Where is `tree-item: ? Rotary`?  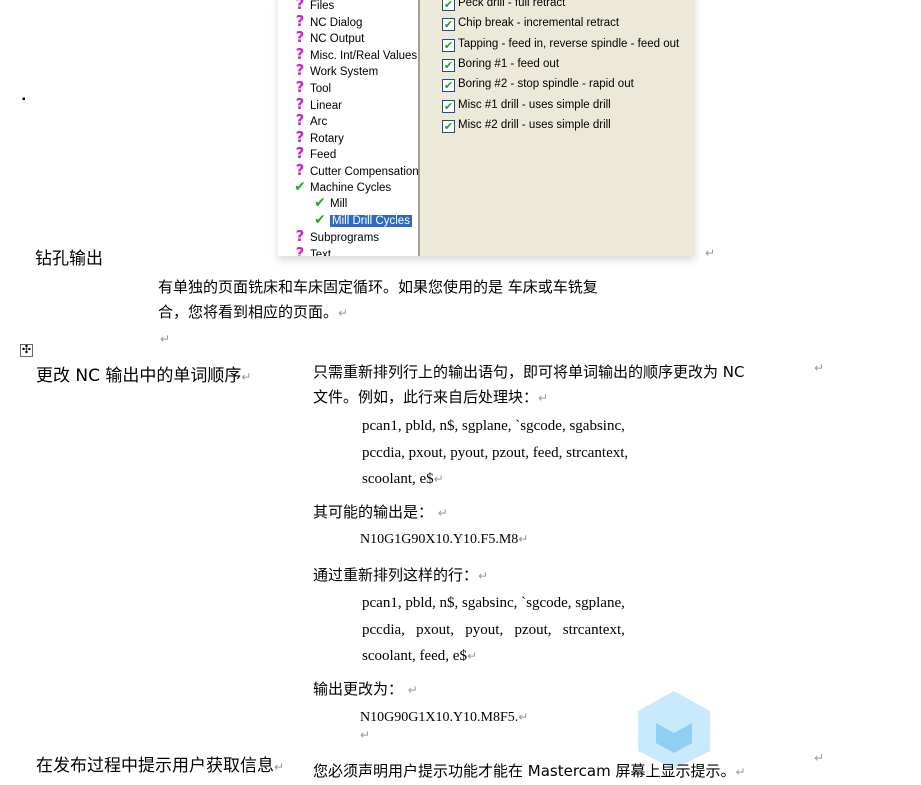 tree-item: ? Rotary is located at coordinates (317, 137).